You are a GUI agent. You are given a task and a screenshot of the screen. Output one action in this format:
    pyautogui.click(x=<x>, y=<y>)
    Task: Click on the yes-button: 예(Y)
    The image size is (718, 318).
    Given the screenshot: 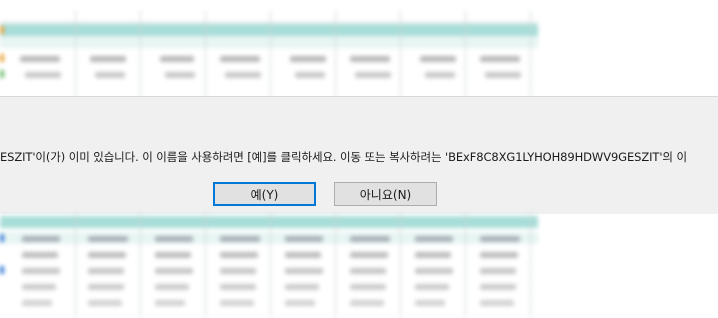 What is the action you would take?
    pyautogui.click(x=264, y=194)
    